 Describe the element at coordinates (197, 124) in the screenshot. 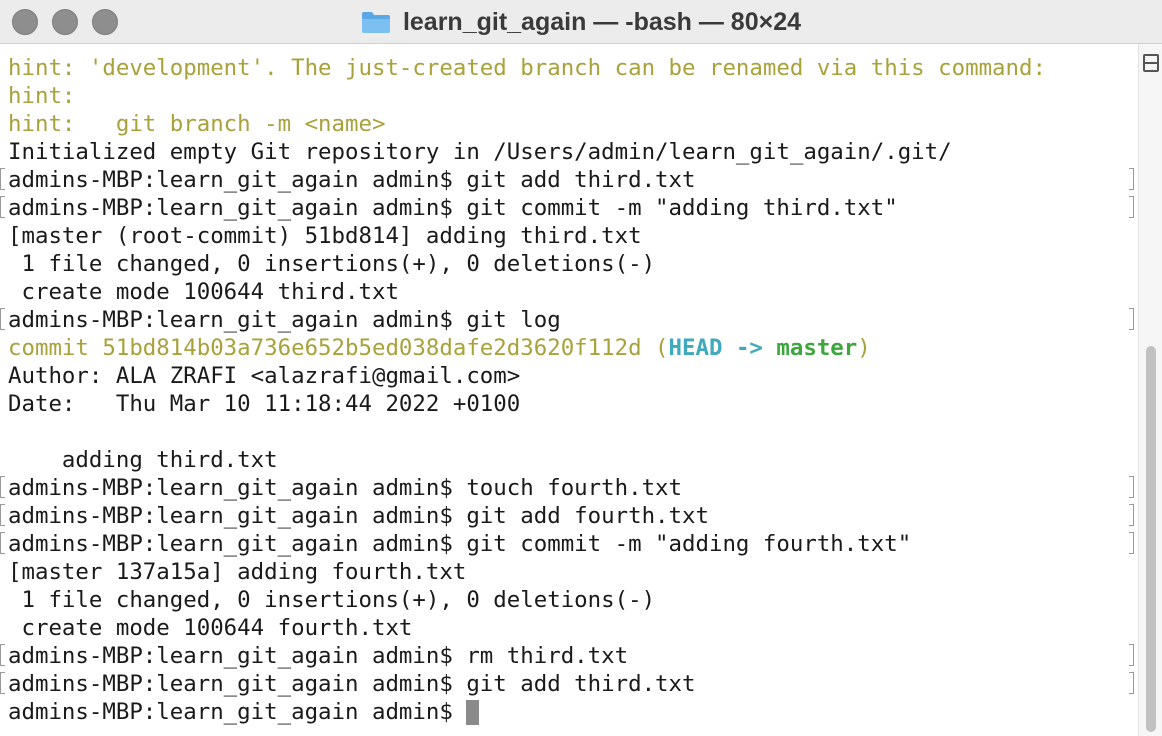

I see `line-text: hint: git branch -m <name>` at that location.